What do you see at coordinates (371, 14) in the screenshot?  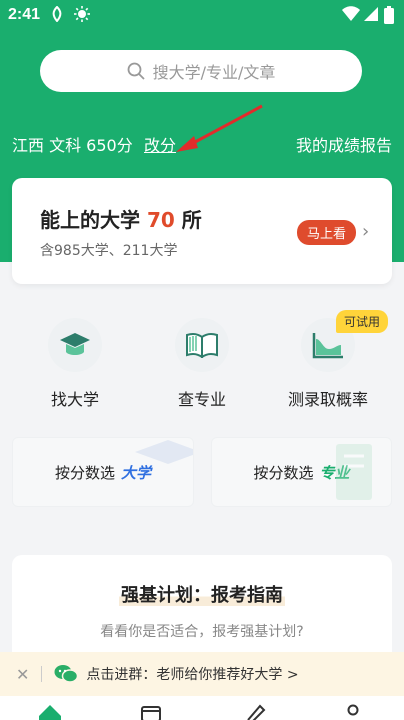 I see `signal-icon` at bounding box center [371, 14].